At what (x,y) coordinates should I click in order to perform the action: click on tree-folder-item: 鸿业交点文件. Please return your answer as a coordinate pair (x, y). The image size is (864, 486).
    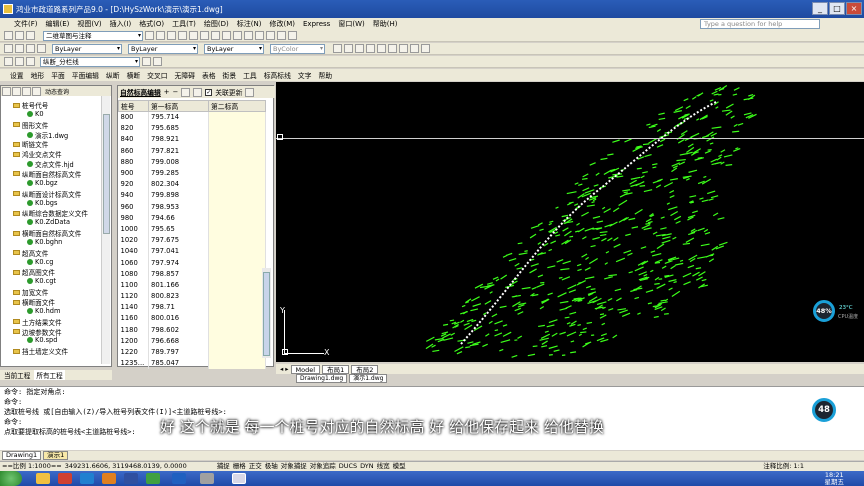
    Looking at the image, I should click on (37, 154).